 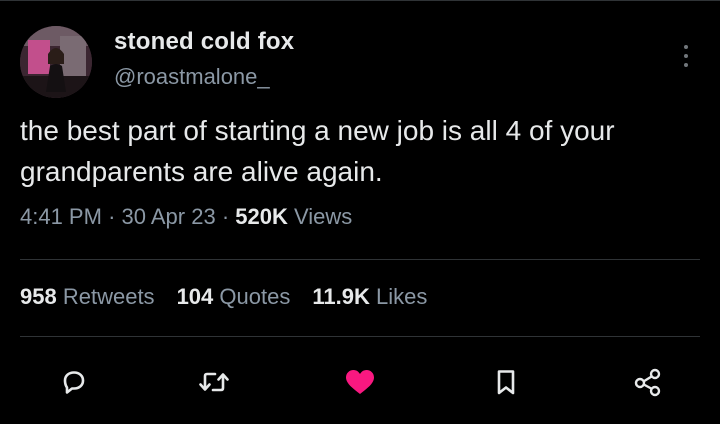 What do you see at coordinates (261, 216) in the screenshot?
I see `views-count: 520K` at bounding box center [261, 216].